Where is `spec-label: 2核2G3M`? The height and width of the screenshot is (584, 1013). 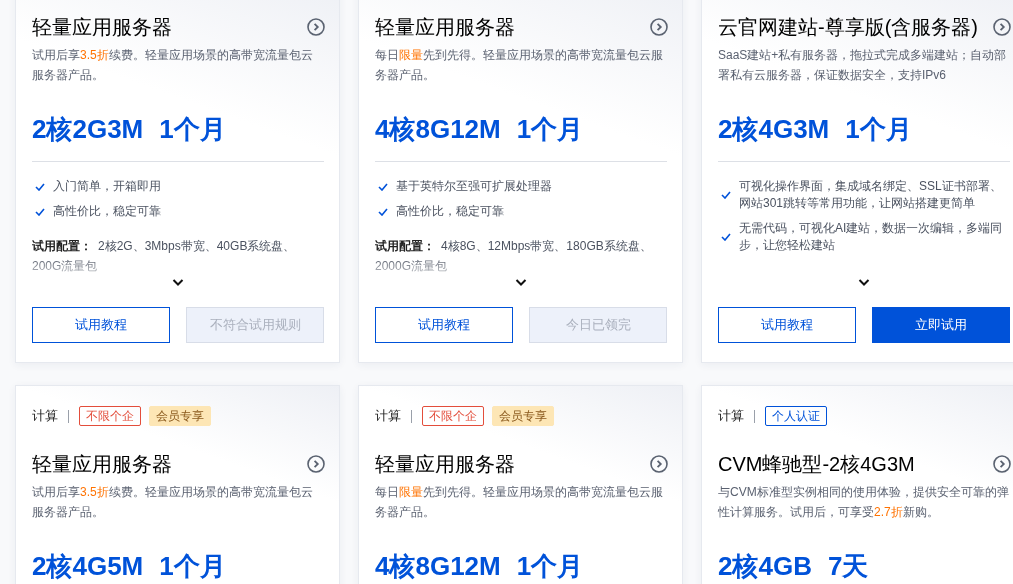 spec-label: 2核2G3M is located at coordinates (88, 129).